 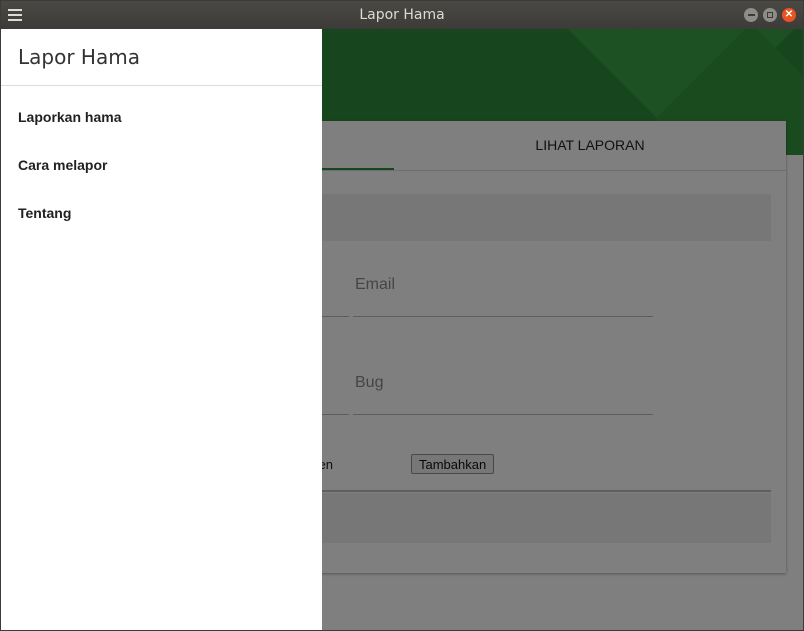 I want to click on close-button: ✕, so click(x=789, y=15).